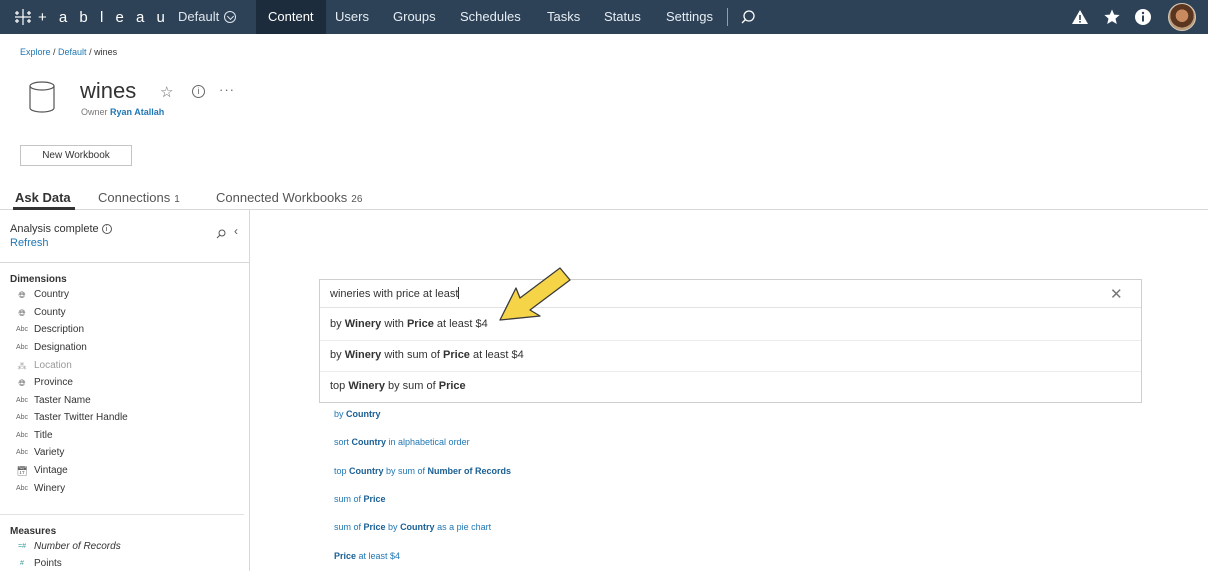 The image size is (1208, 571). Describe the element at coordinates (65, 547) in the screenshot. I see `field-item: =# Number of Records` at that location.